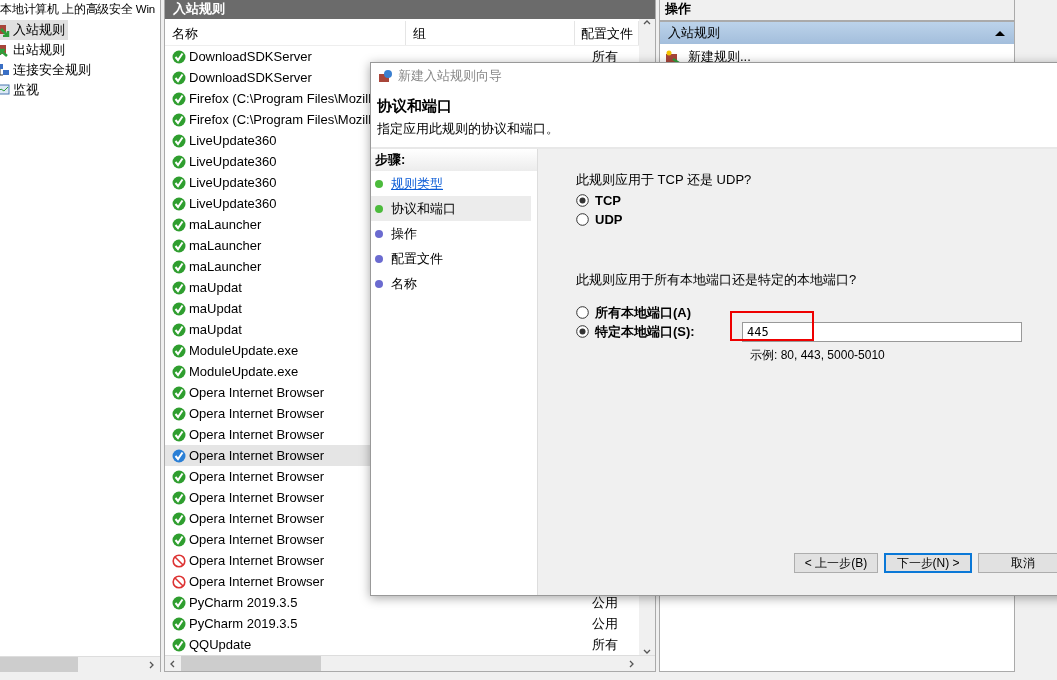  Describe the element at coordinates (5, 70) in the screenshot. I see `network-computers-icon` at that location.